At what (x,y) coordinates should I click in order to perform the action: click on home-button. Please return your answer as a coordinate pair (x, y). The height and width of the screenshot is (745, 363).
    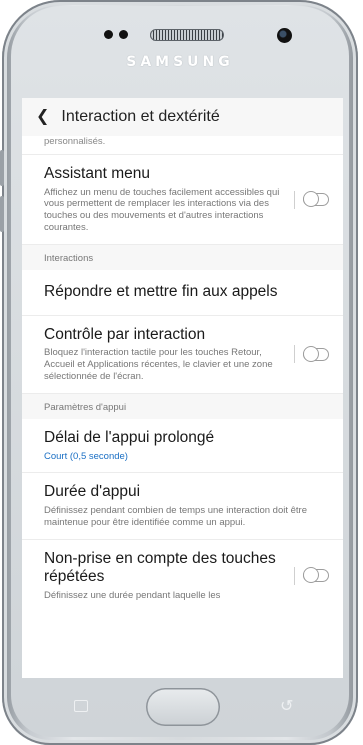
    Looking at the image, I should click on (183, 707).